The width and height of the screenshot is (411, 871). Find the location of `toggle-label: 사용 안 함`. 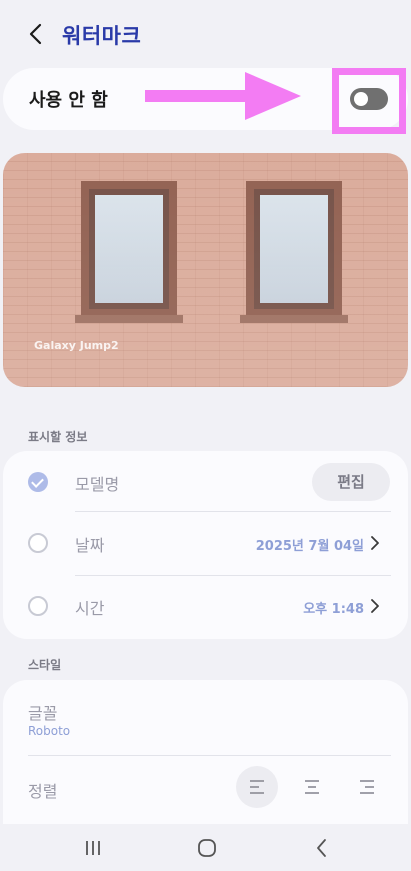

toggle-label: 사용 안 함 is located at coordinates (68, 100).